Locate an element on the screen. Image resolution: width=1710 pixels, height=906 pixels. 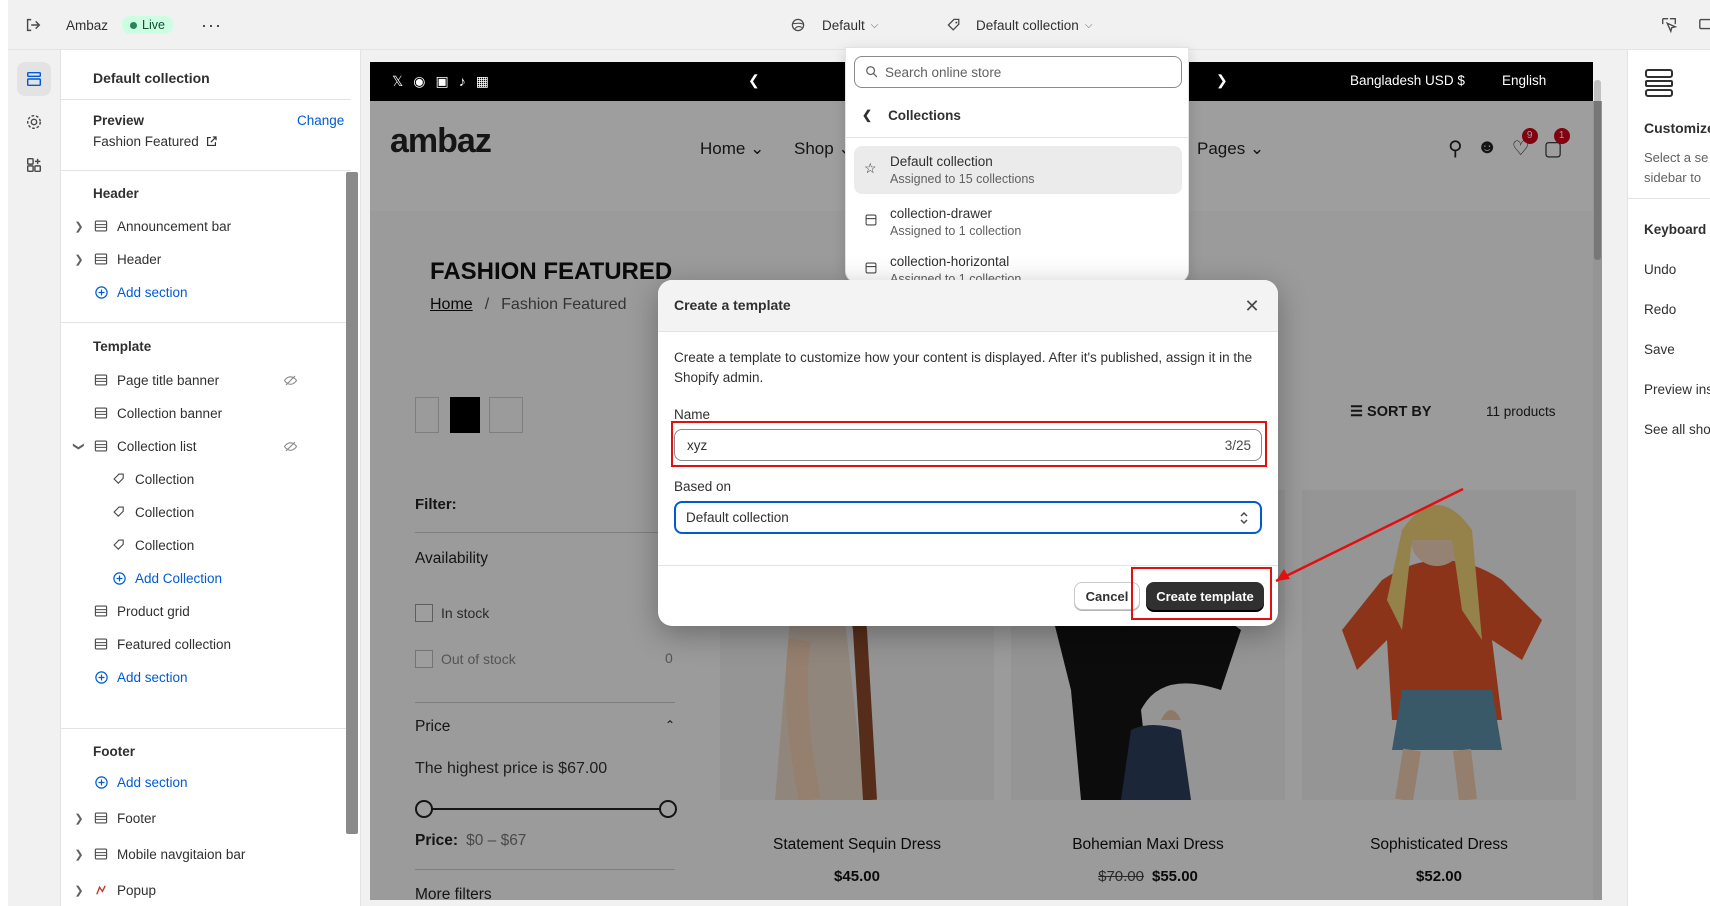
section-header: ❯ Header is located at coordinates (206, 259).